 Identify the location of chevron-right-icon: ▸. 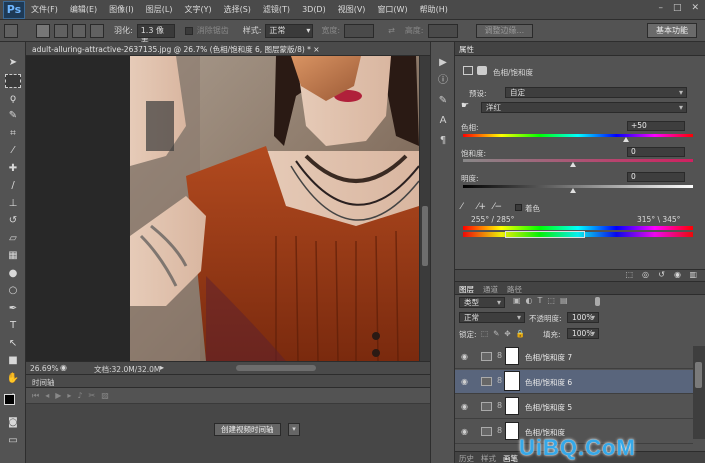
(162, 367).